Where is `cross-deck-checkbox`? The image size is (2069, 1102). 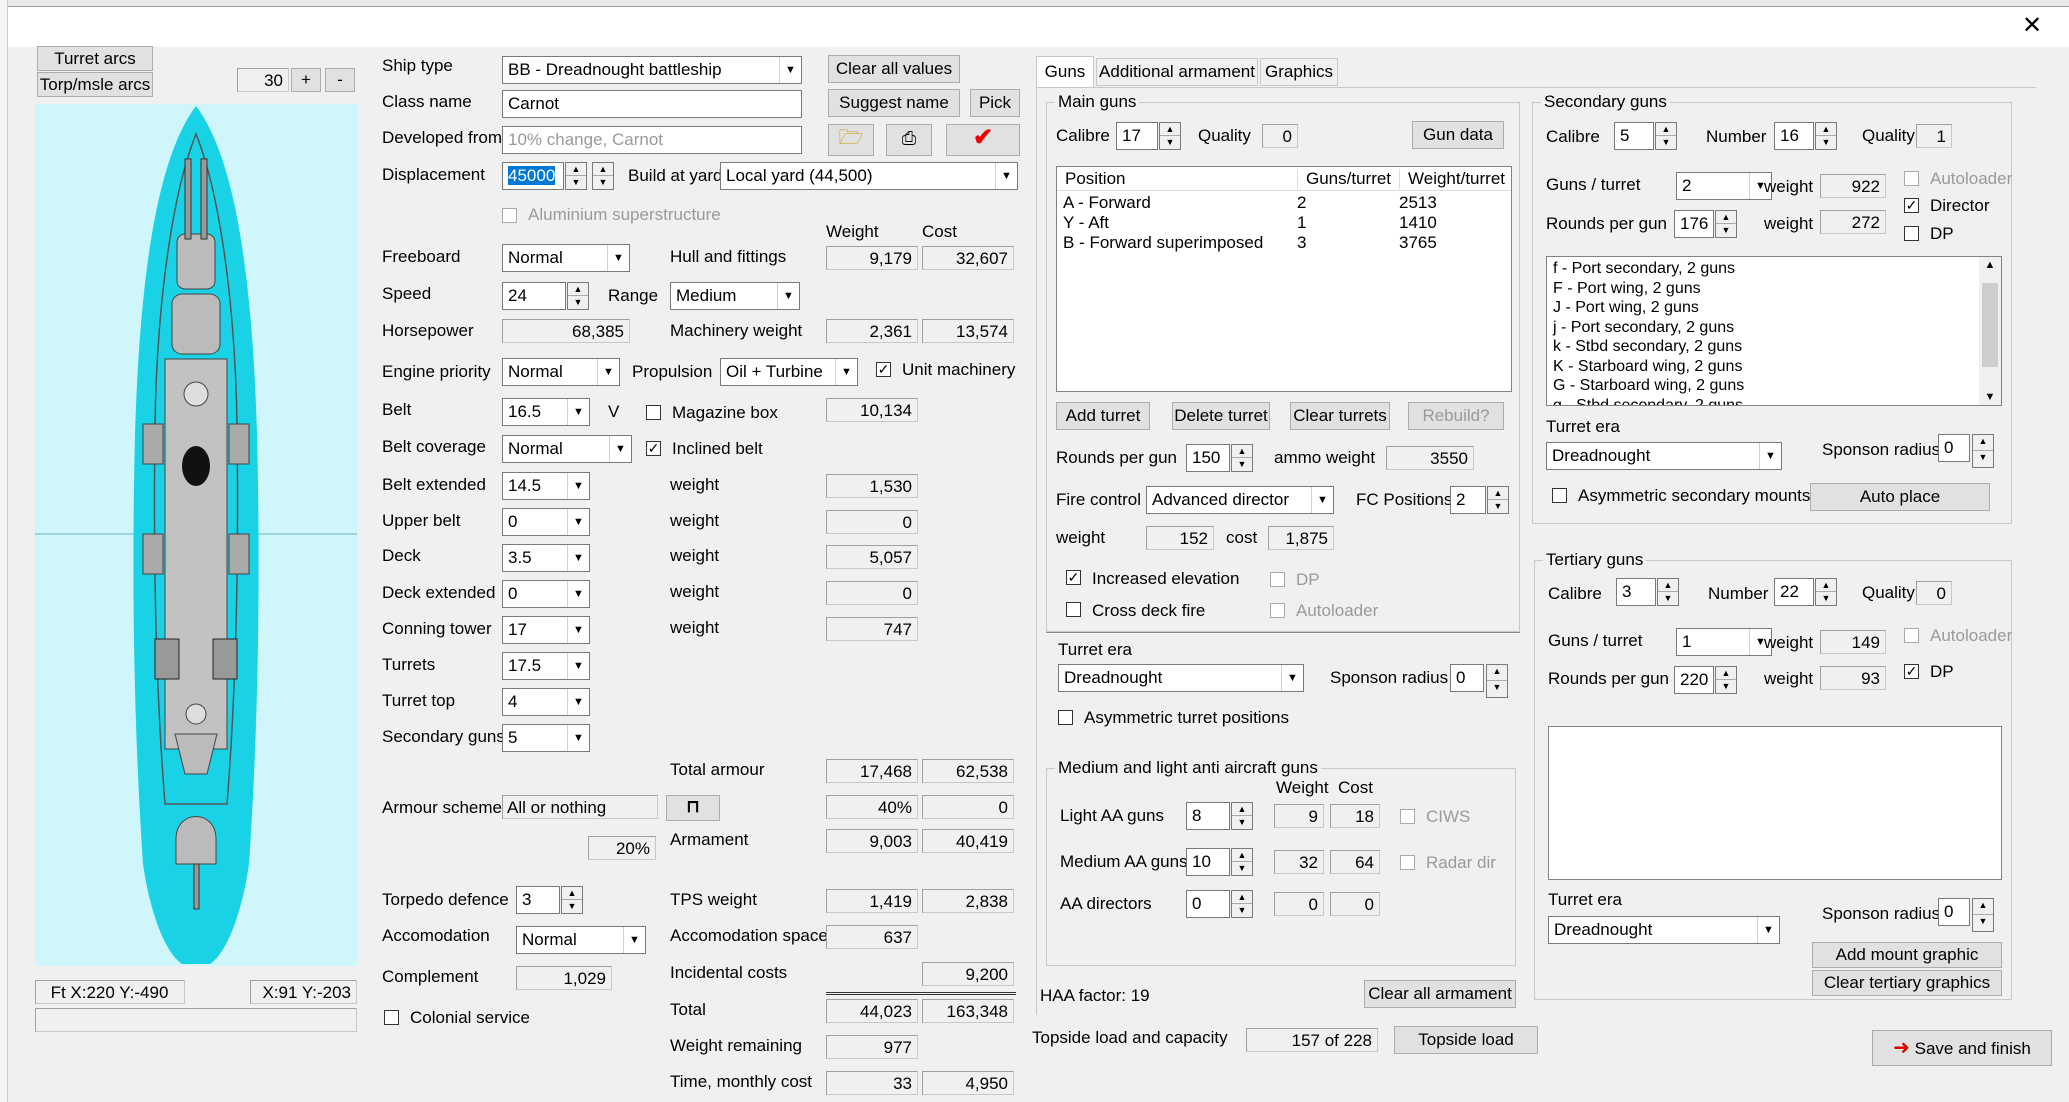 cross-deck-checkbox is located at coordinates (1073, 609).